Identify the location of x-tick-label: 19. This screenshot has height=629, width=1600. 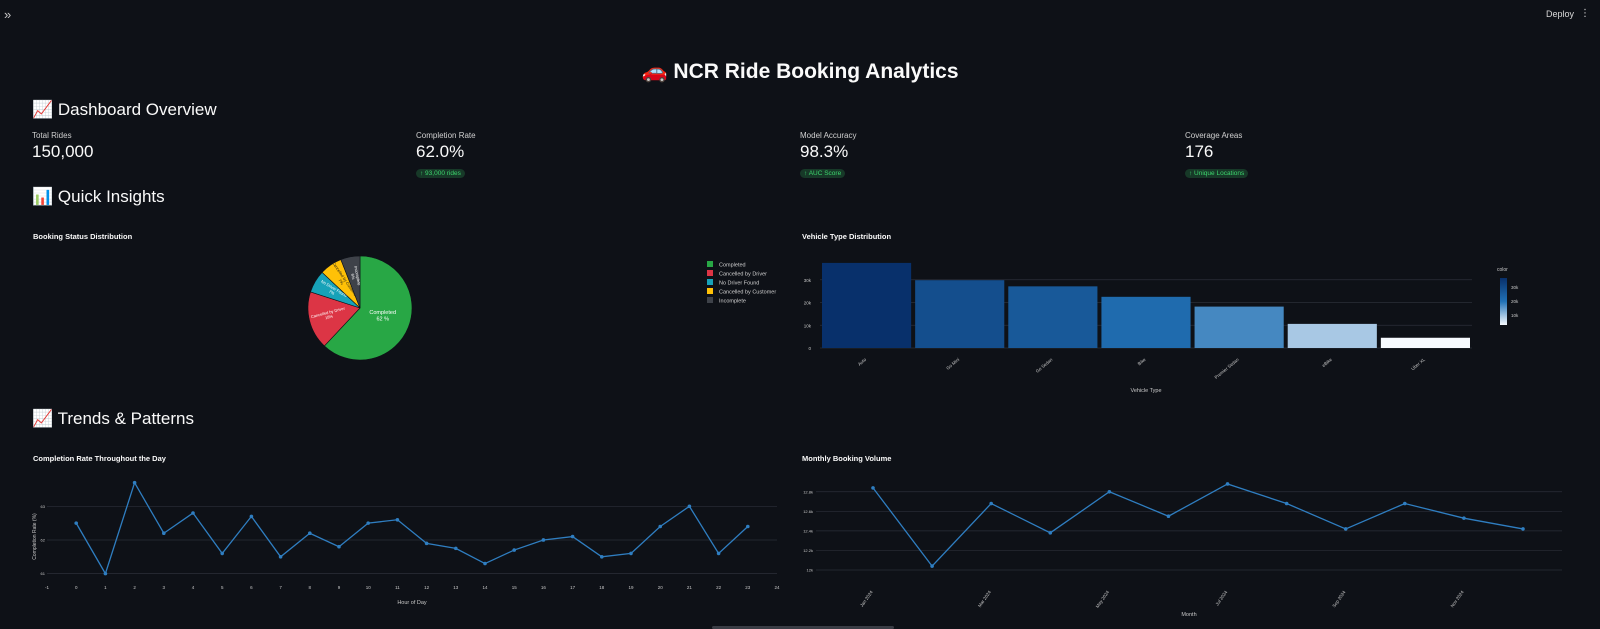
(631, 587).